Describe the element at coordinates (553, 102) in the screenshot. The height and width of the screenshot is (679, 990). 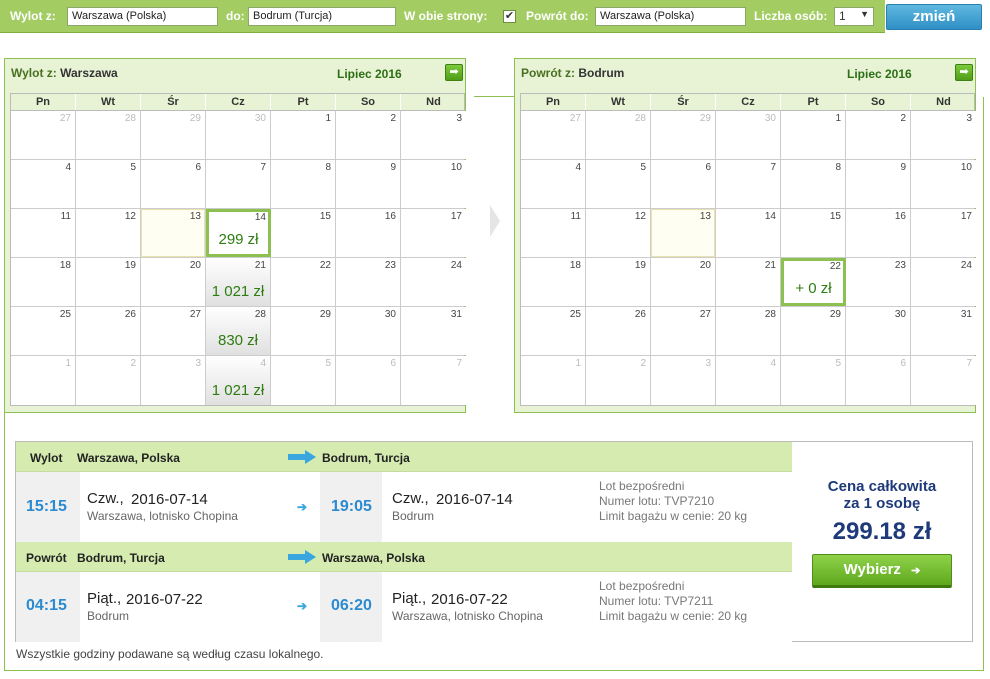
I see `weekday-header: Pn` at that location.